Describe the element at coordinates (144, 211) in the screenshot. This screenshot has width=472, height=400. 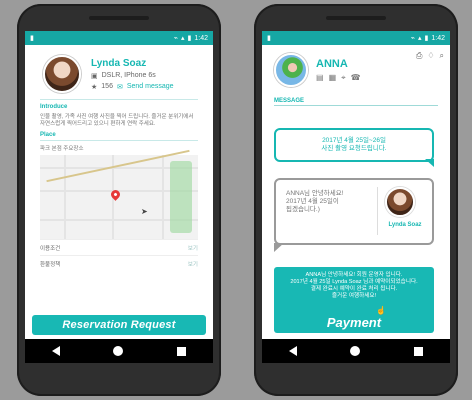
I see `pointer-cursor-icon: ➤` at that location.